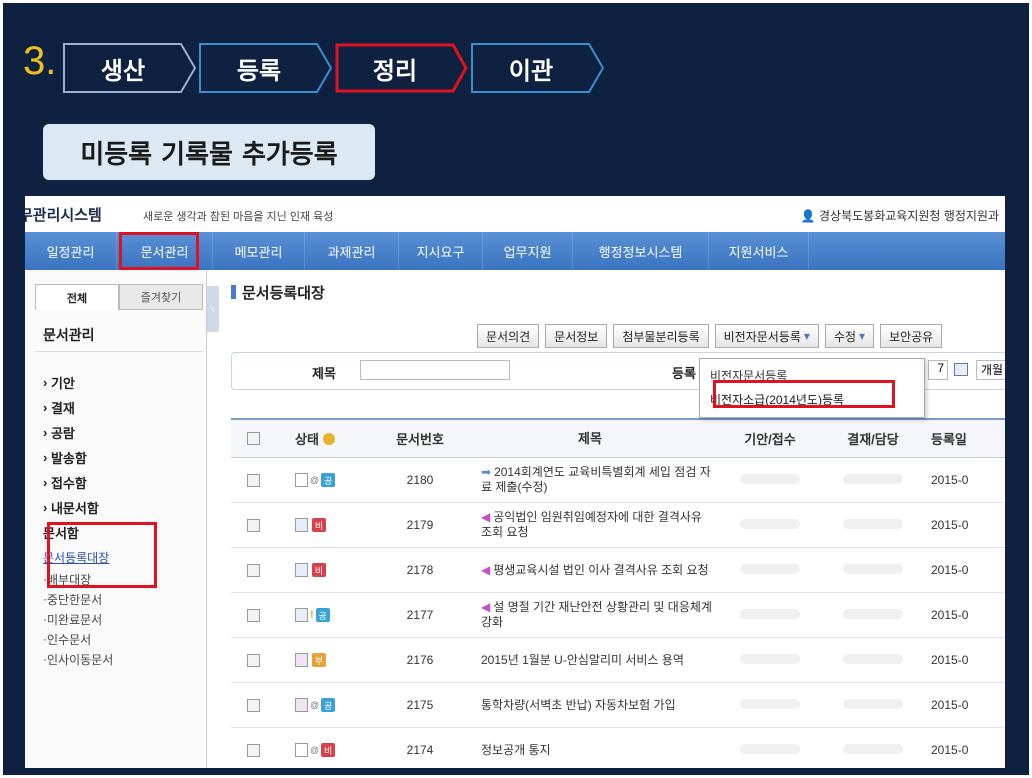 This screenshot has width=1032, height=778. What do you see at coordinates (508, 336) in the screenshot?
I see `doc-opinion-button: 문서의견` at bounding box center [508, 336].